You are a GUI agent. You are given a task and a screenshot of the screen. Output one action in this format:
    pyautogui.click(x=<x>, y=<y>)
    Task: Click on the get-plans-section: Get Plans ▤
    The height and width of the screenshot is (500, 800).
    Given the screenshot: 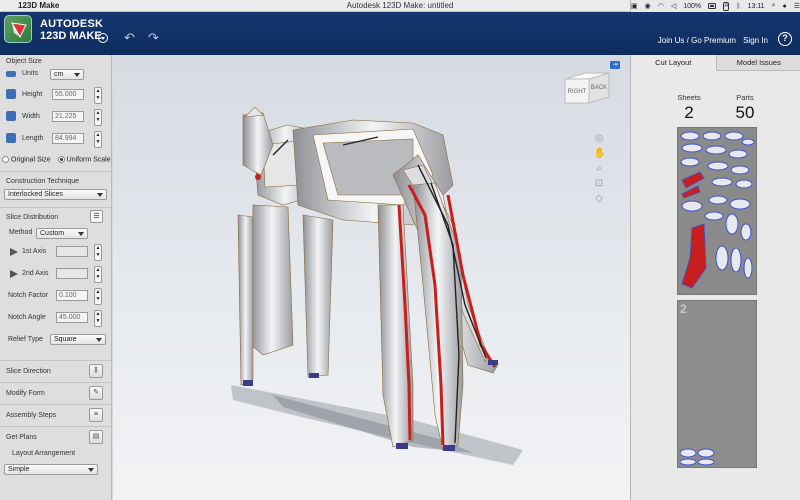 What is the action you would take?
    pyautogui.click(x=55, y=437)
    